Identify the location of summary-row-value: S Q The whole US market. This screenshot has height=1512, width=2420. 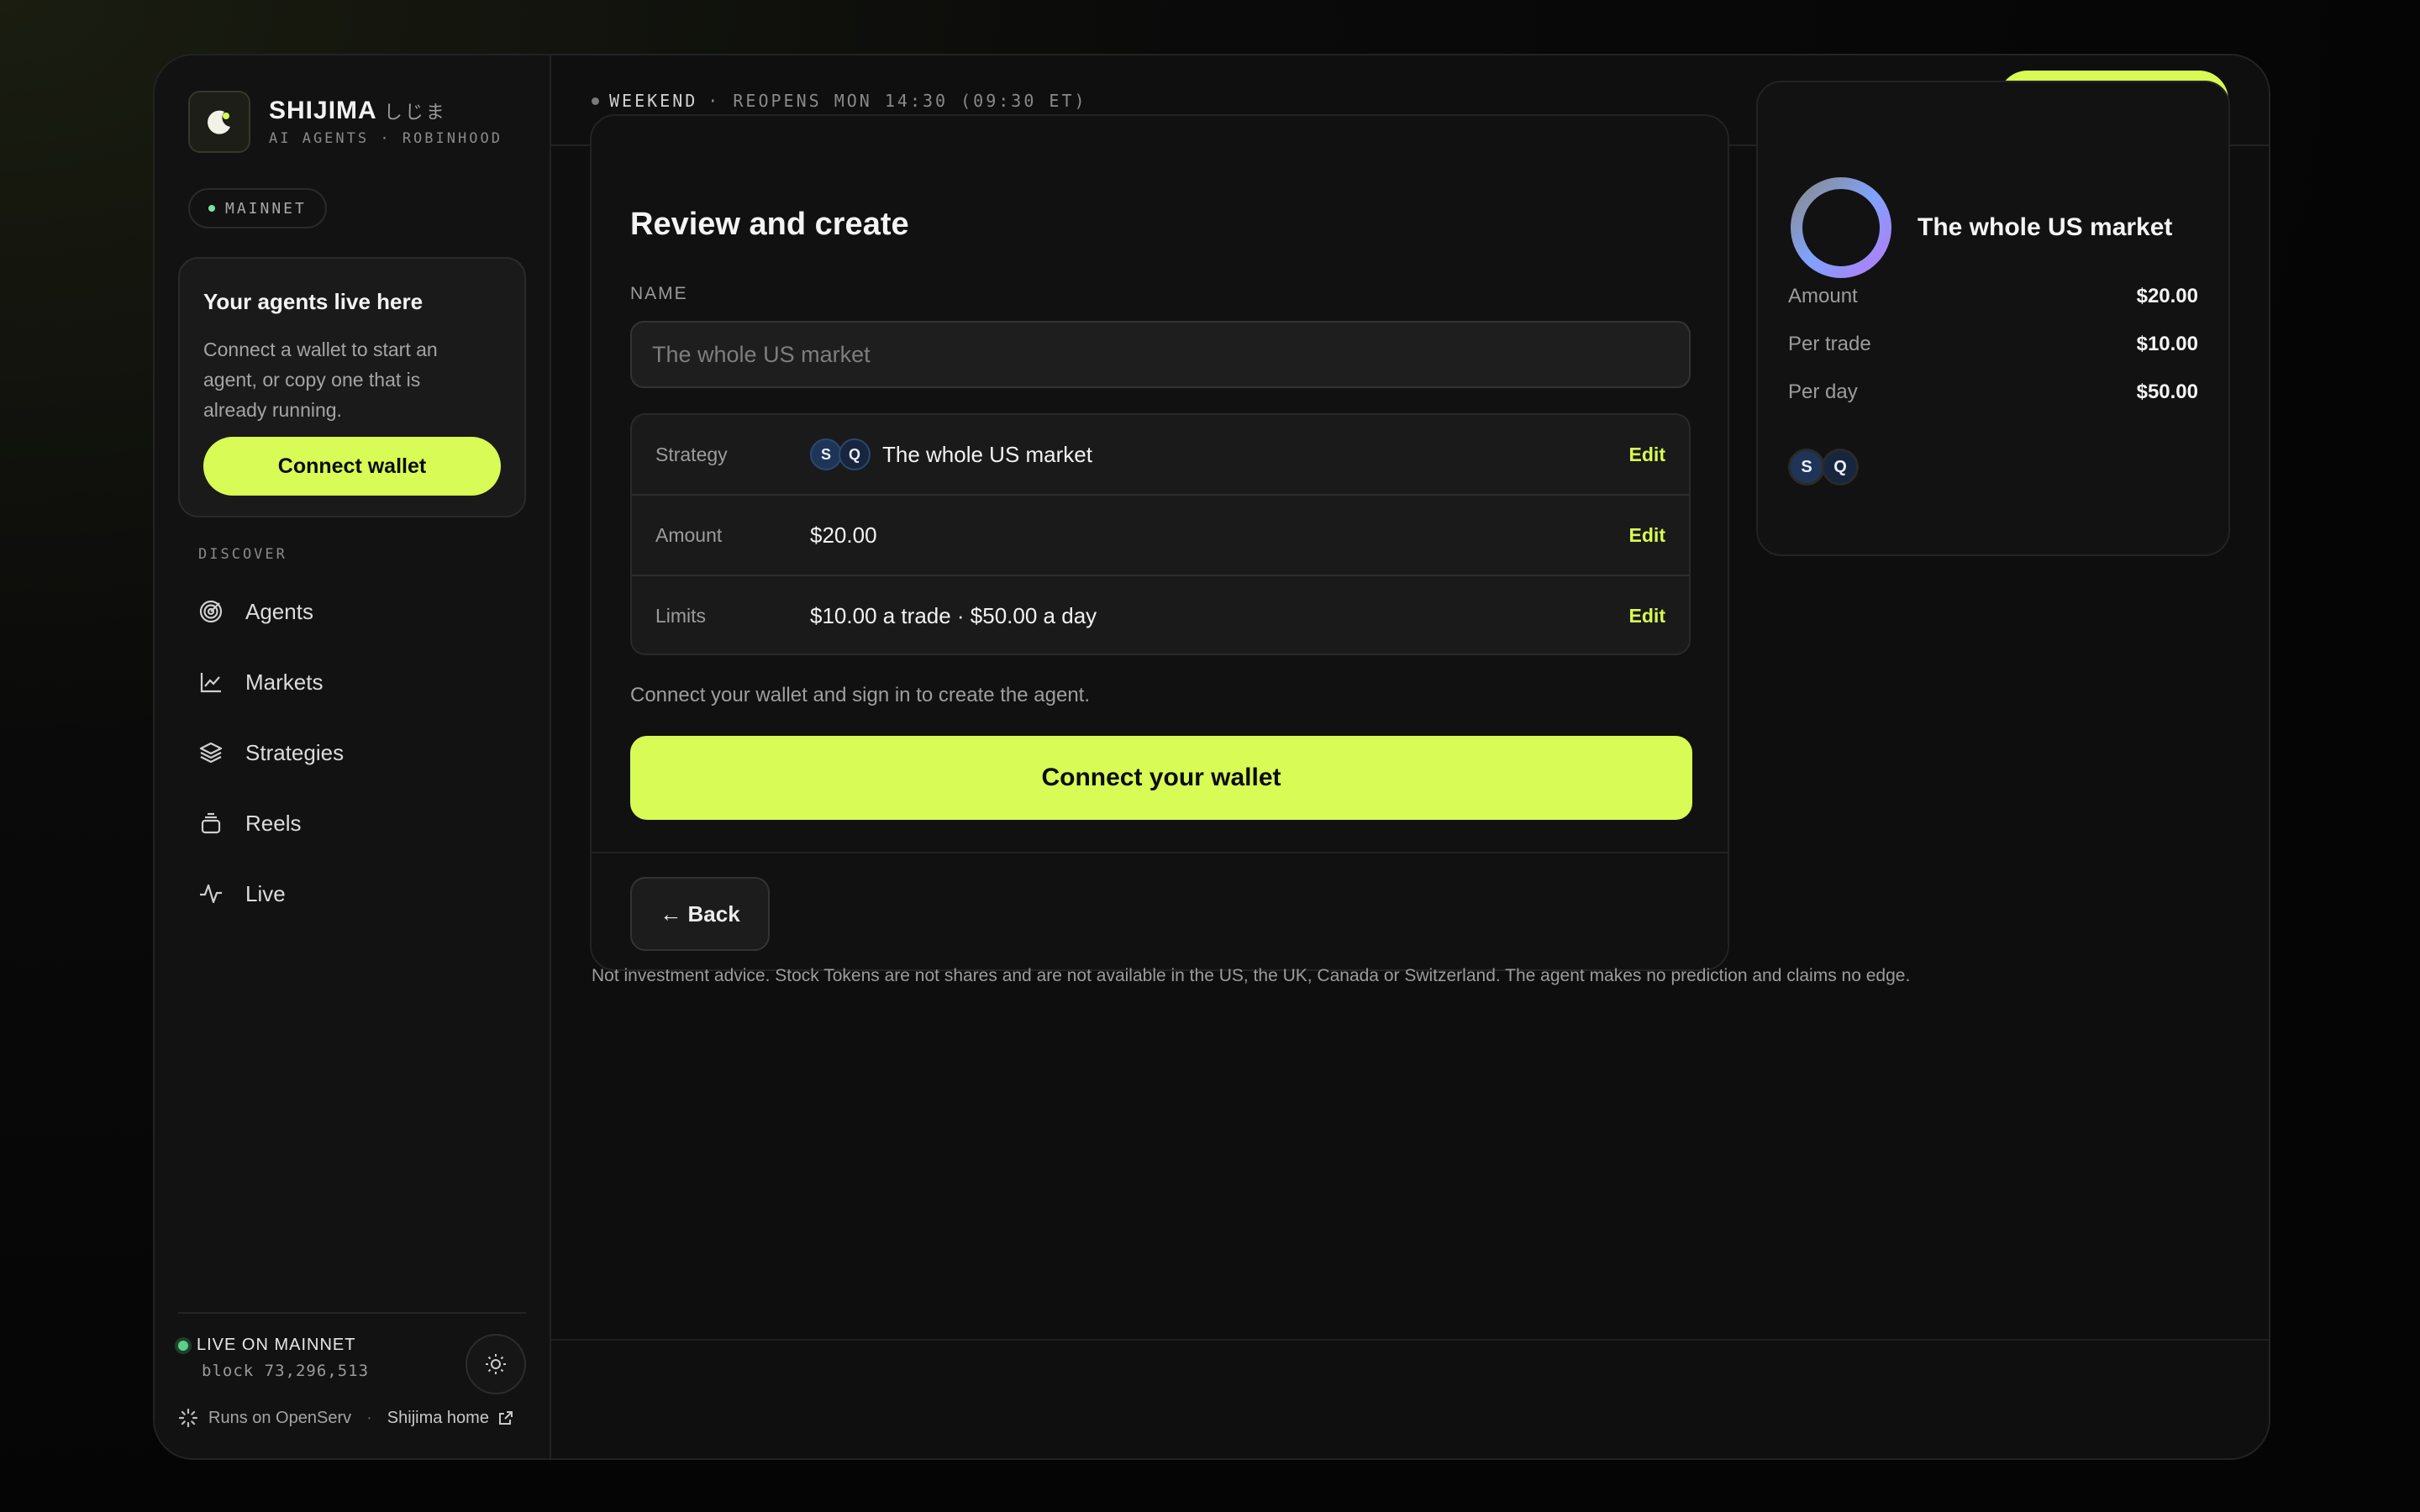
(951, 454).